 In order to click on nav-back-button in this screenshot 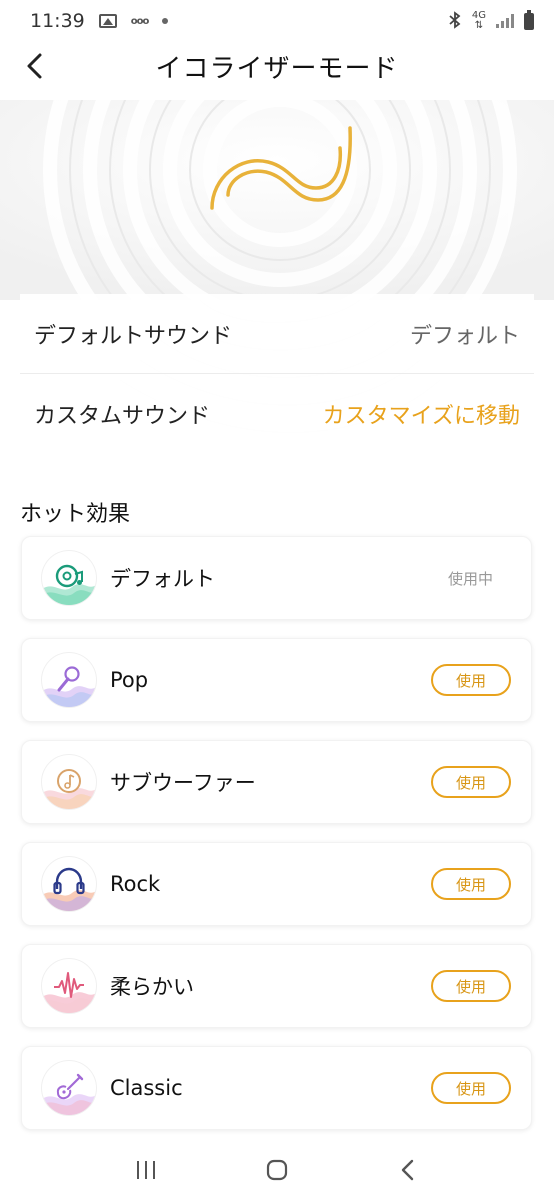, I will do `click(408, 1170)`.